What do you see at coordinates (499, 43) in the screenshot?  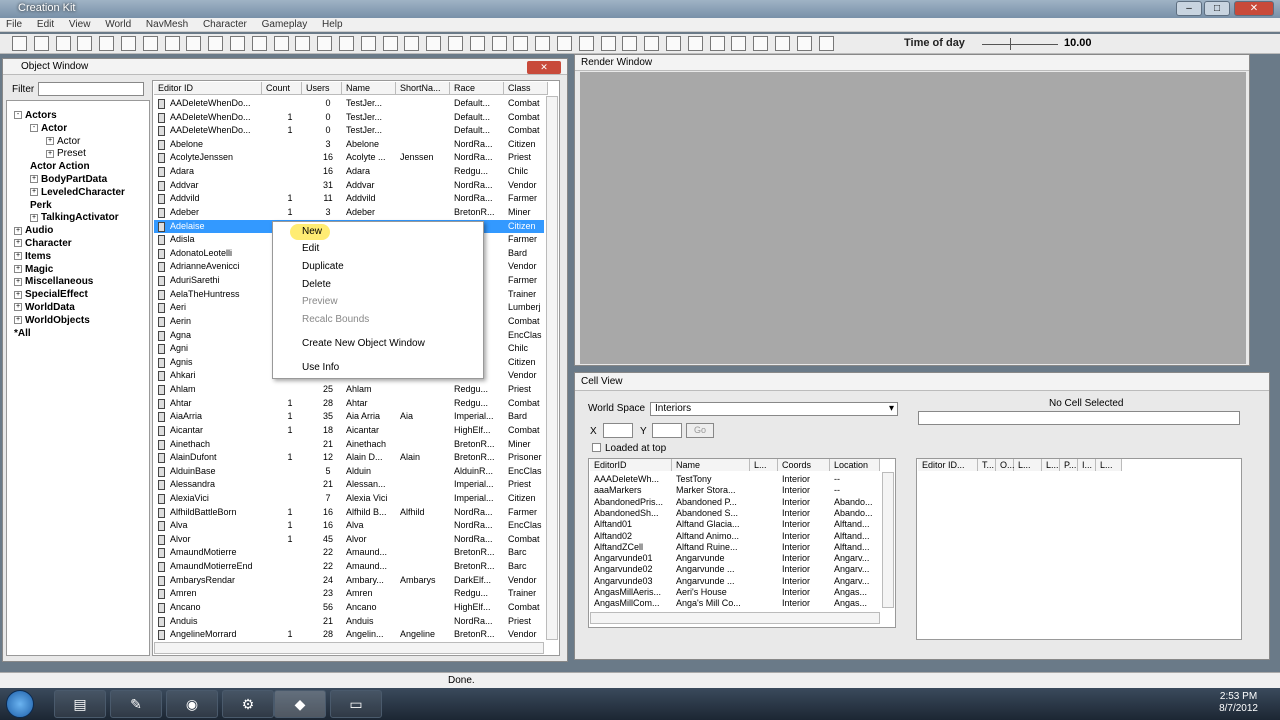 I see `tool-6-icon` at bounding box center [499, 43].